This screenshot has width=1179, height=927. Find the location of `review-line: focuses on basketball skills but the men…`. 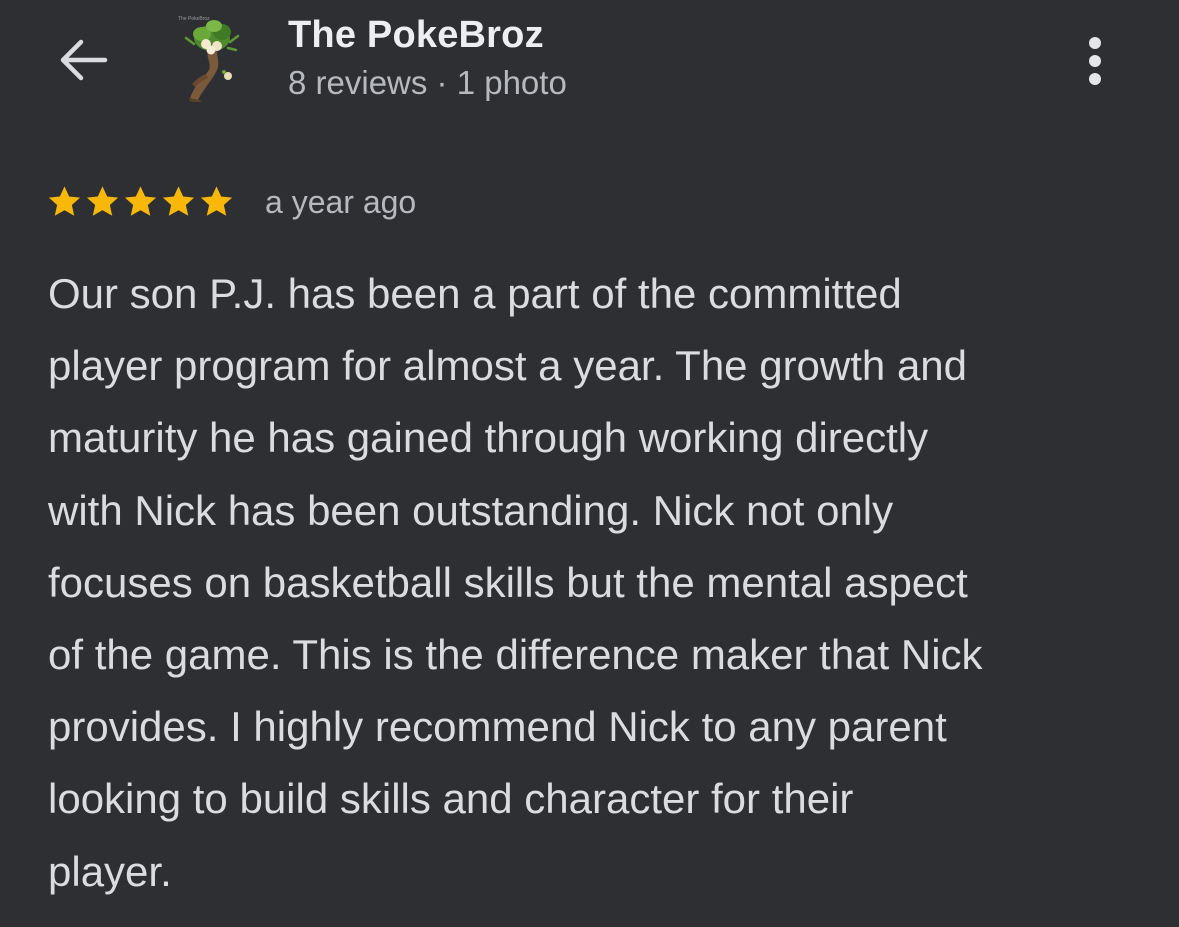

review-line: focuses on basketball skills but the men… is located at coordinates (508, 582).